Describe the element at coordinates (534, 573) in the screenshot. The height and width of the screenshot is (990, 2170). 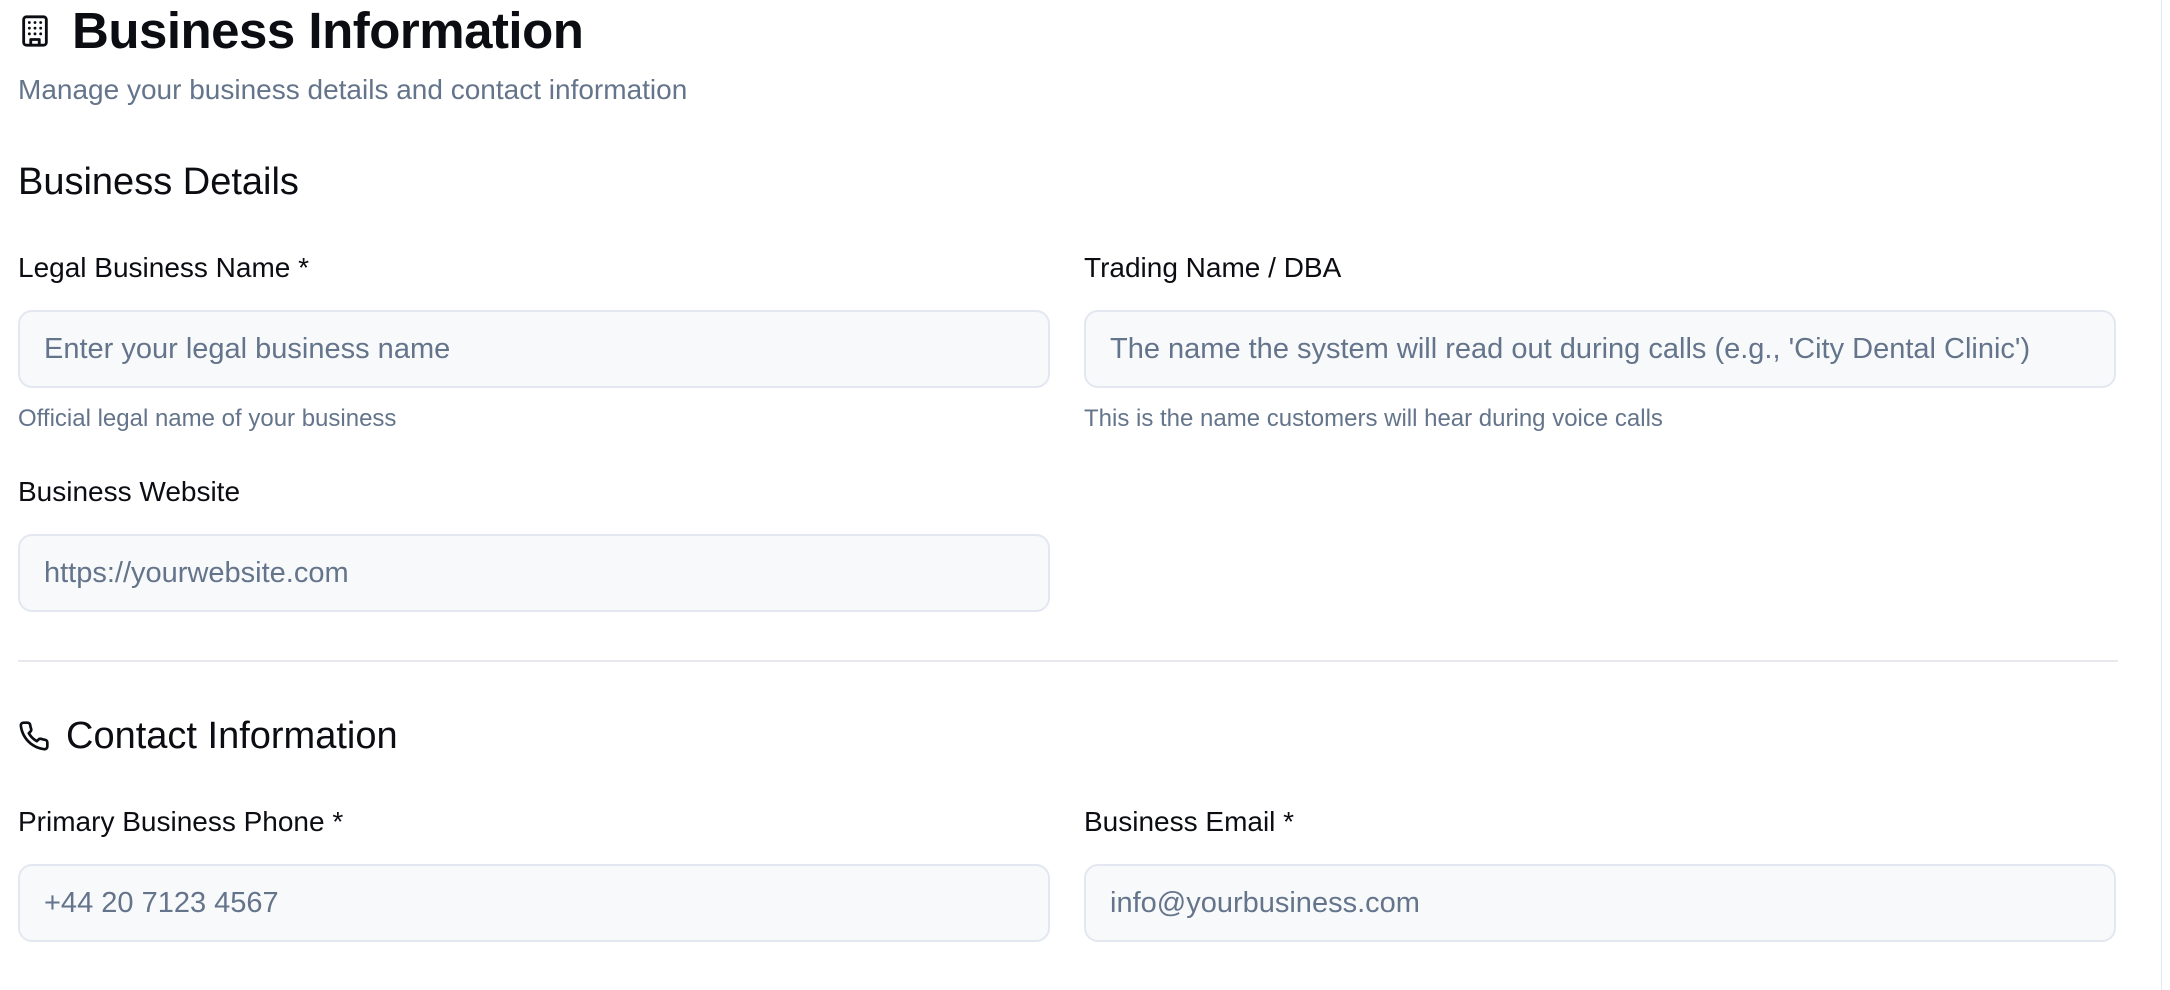
I see `business-website-input` at that location.